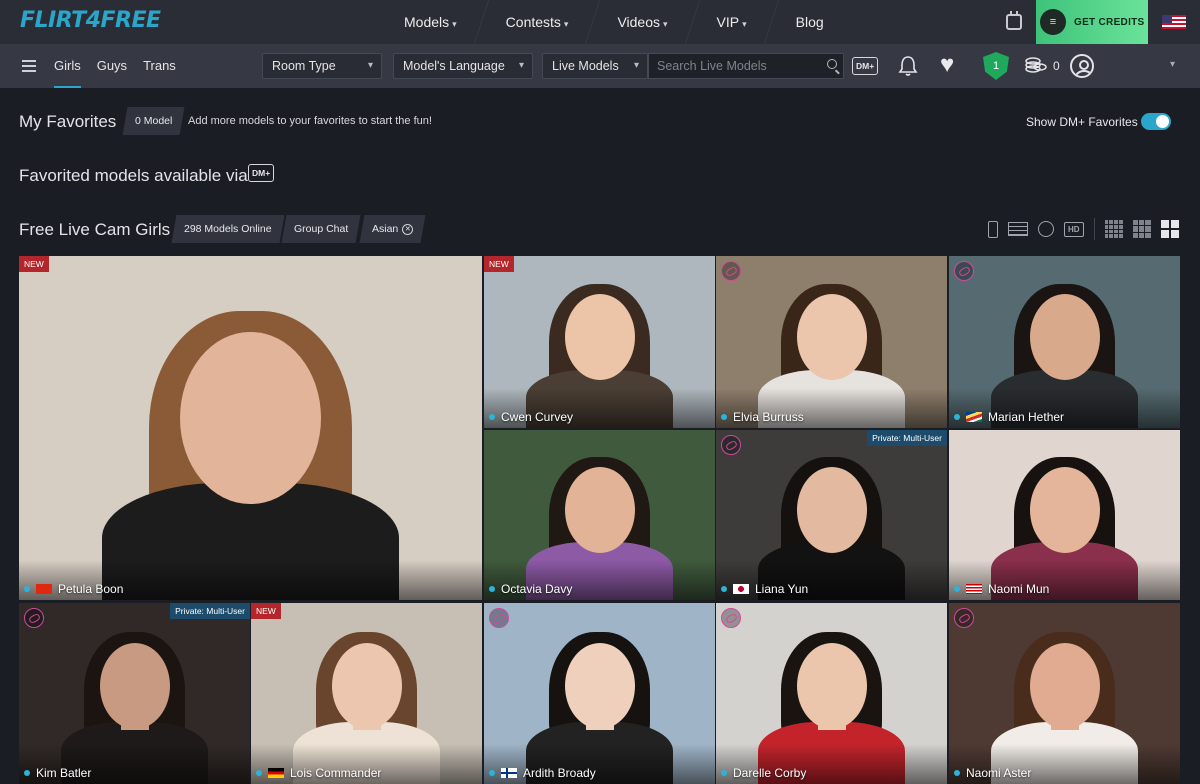 The image size is (1200, 784). I want to click on model-language-select: Model's Language ▾, so click(463, 66).